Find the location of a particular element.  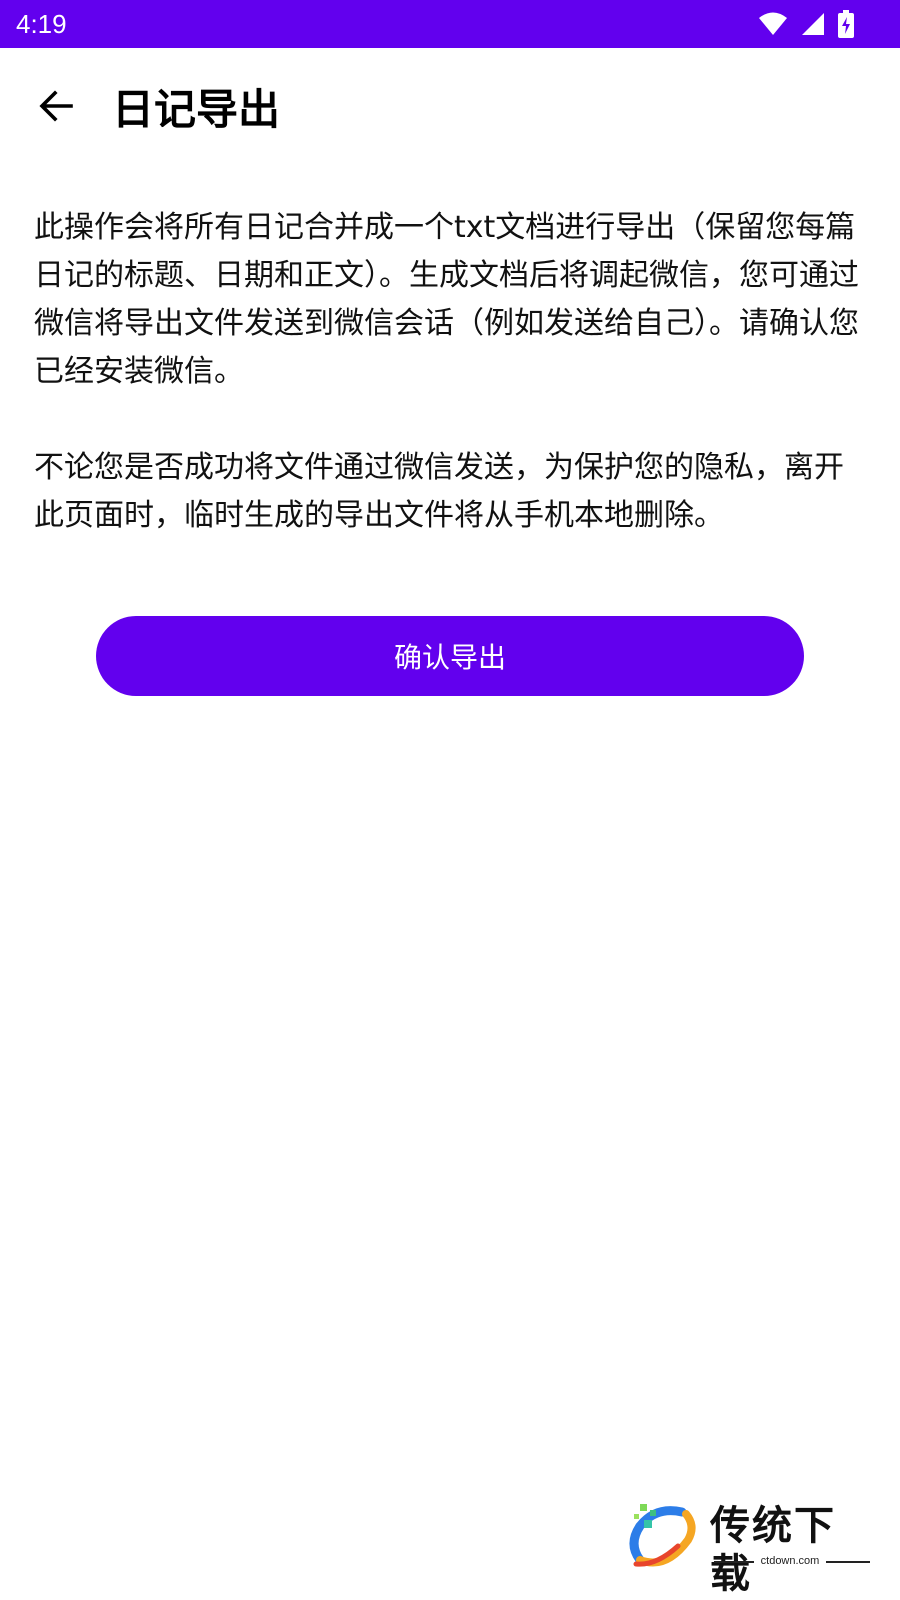

page-title: 日记导出 is located at coordinates (196, 109).